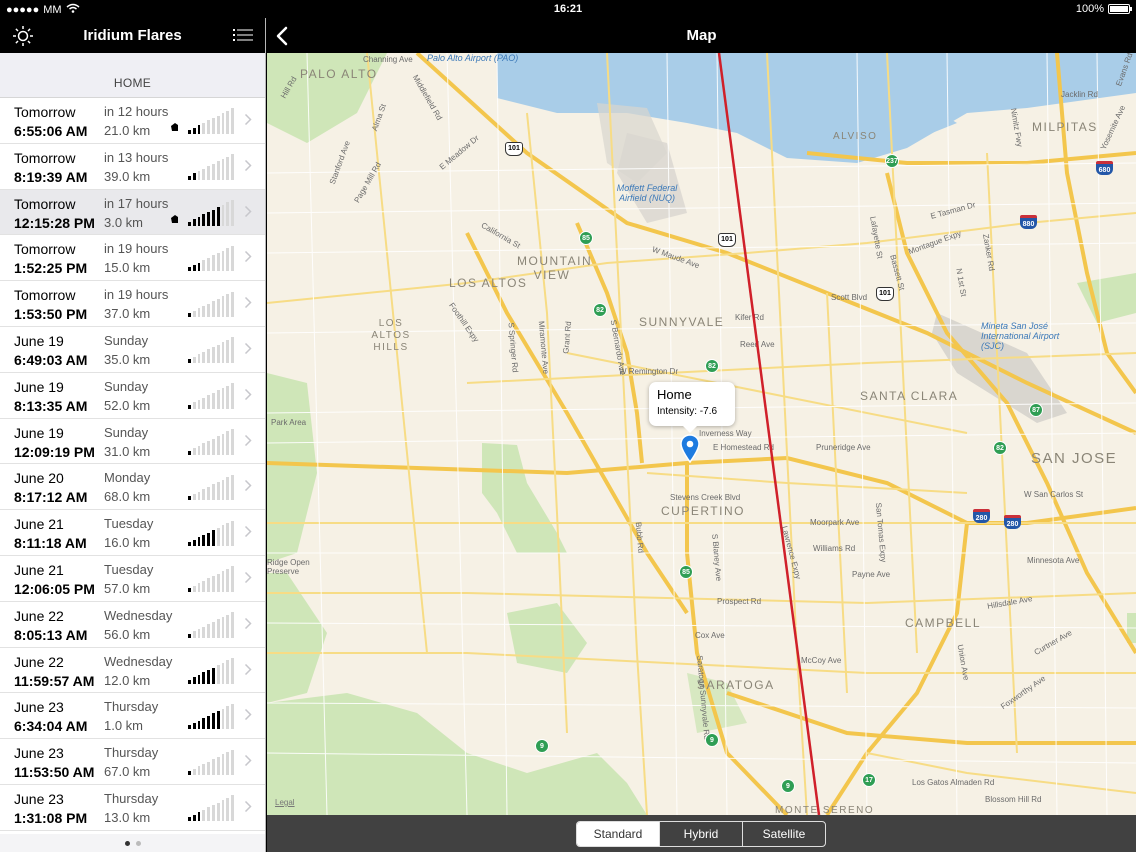 The height and width of the screenshot is (852, 1136). I want to click on flare-relative-time: Sunday, so click(126, 340).